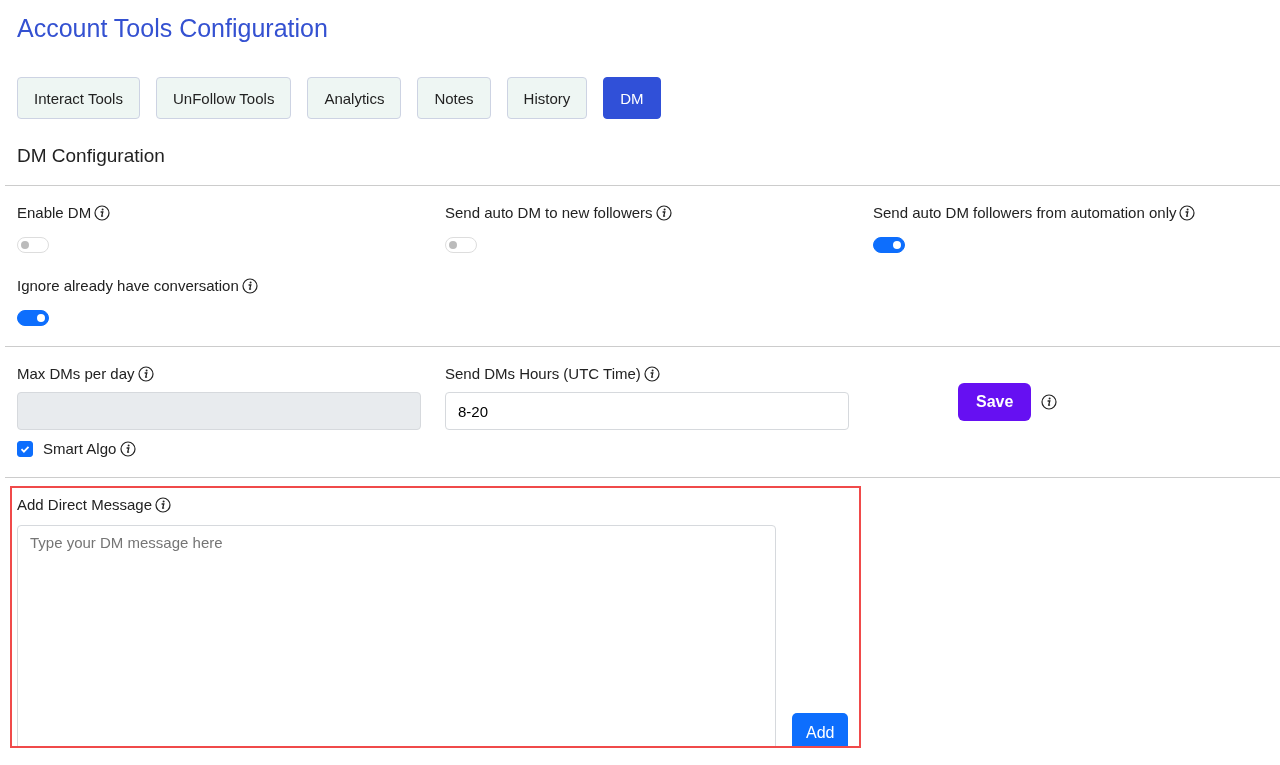 Image resolution: width=1280 pixels, height=765 pixels. Describe the element at coordinates (543, 373) in the screenshot. I see `field-label: Send DMs Hours (UTC Time)` at that location.